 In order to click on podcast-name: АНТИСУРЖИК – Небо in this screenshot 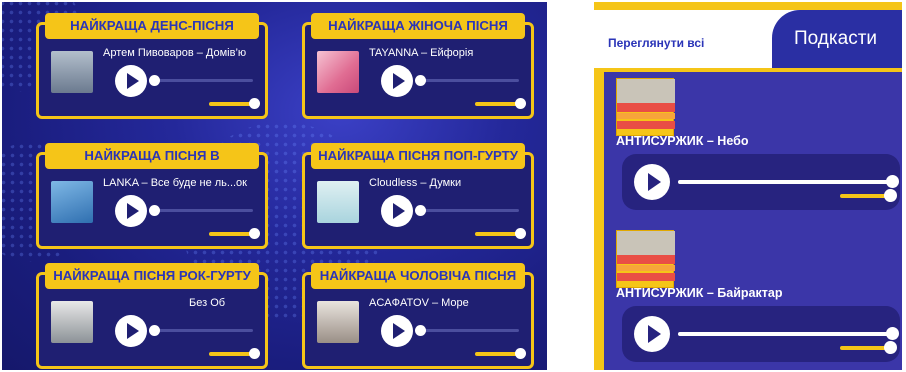, I will do `click(682, 141)`.